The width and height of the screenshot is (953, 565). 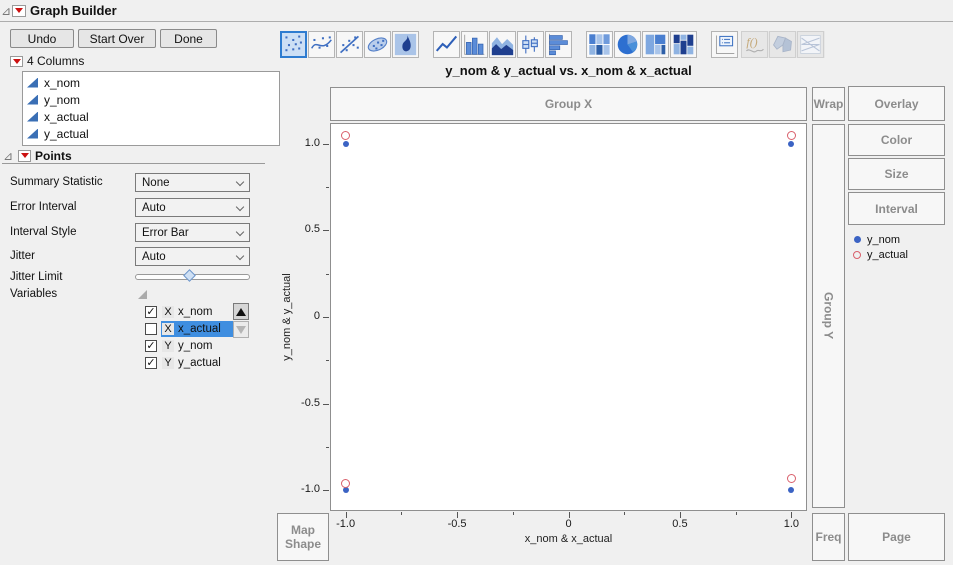 I want to click on tool-heatmap-icon, so click(x=599, y=44).